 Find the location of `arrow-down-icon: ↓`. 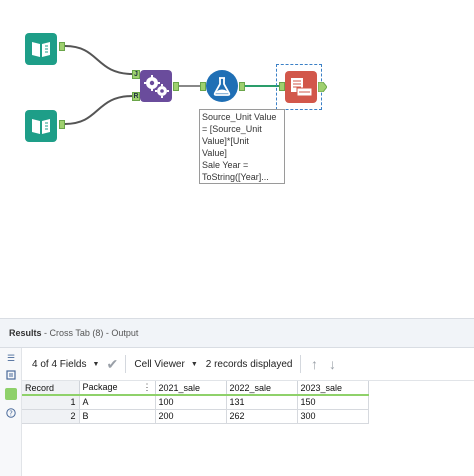

arrow-down-icon: ↓ is located at coordinates (332, 364).